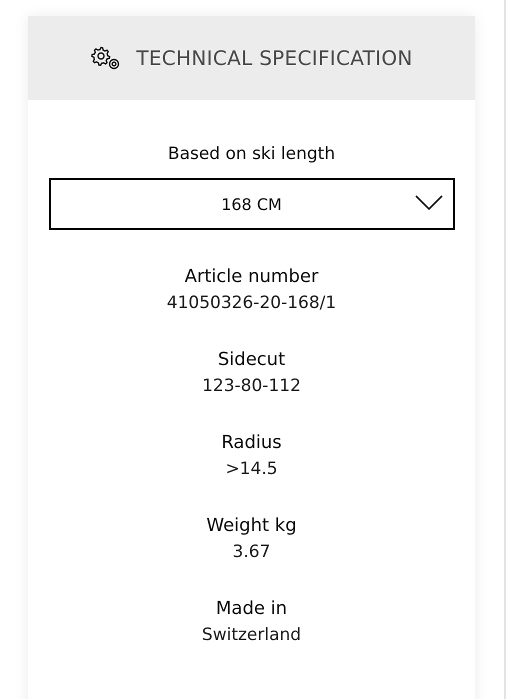 The image size is (506, 699). Describe the element at coordinates (274, 58) in the screenshot. I see `section-title: TECHNICAL SPECIFICATION` at that location.